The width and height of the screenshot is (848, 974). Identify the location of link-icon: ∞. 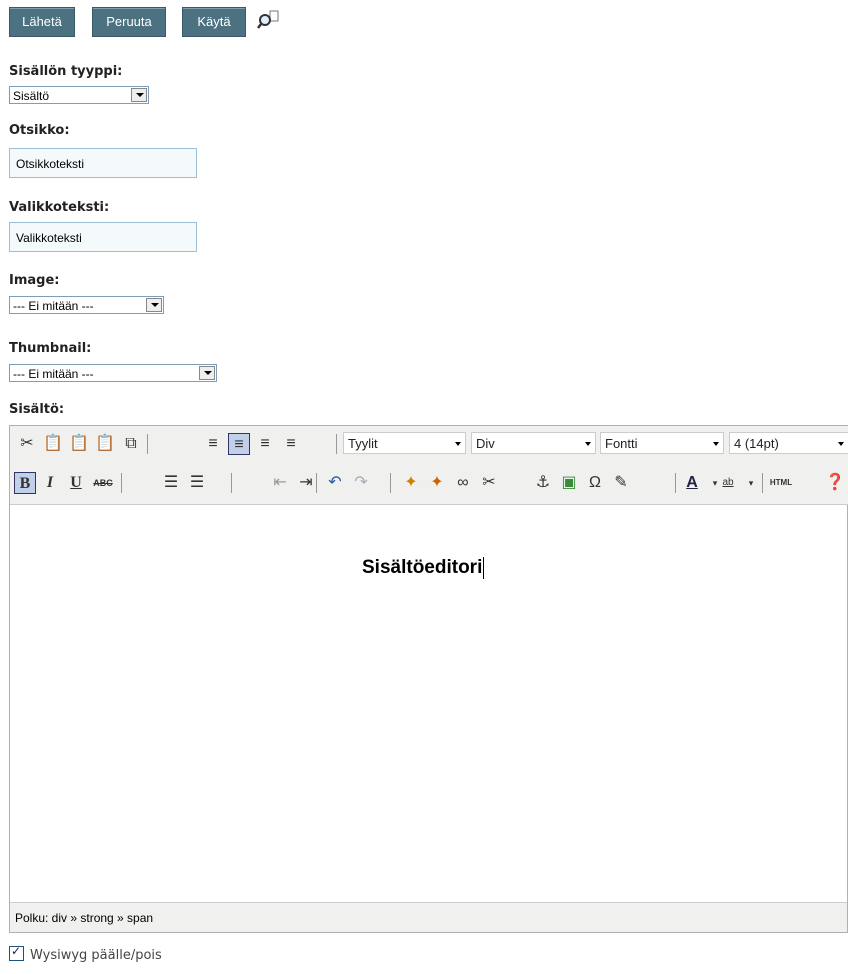
(463, 483).